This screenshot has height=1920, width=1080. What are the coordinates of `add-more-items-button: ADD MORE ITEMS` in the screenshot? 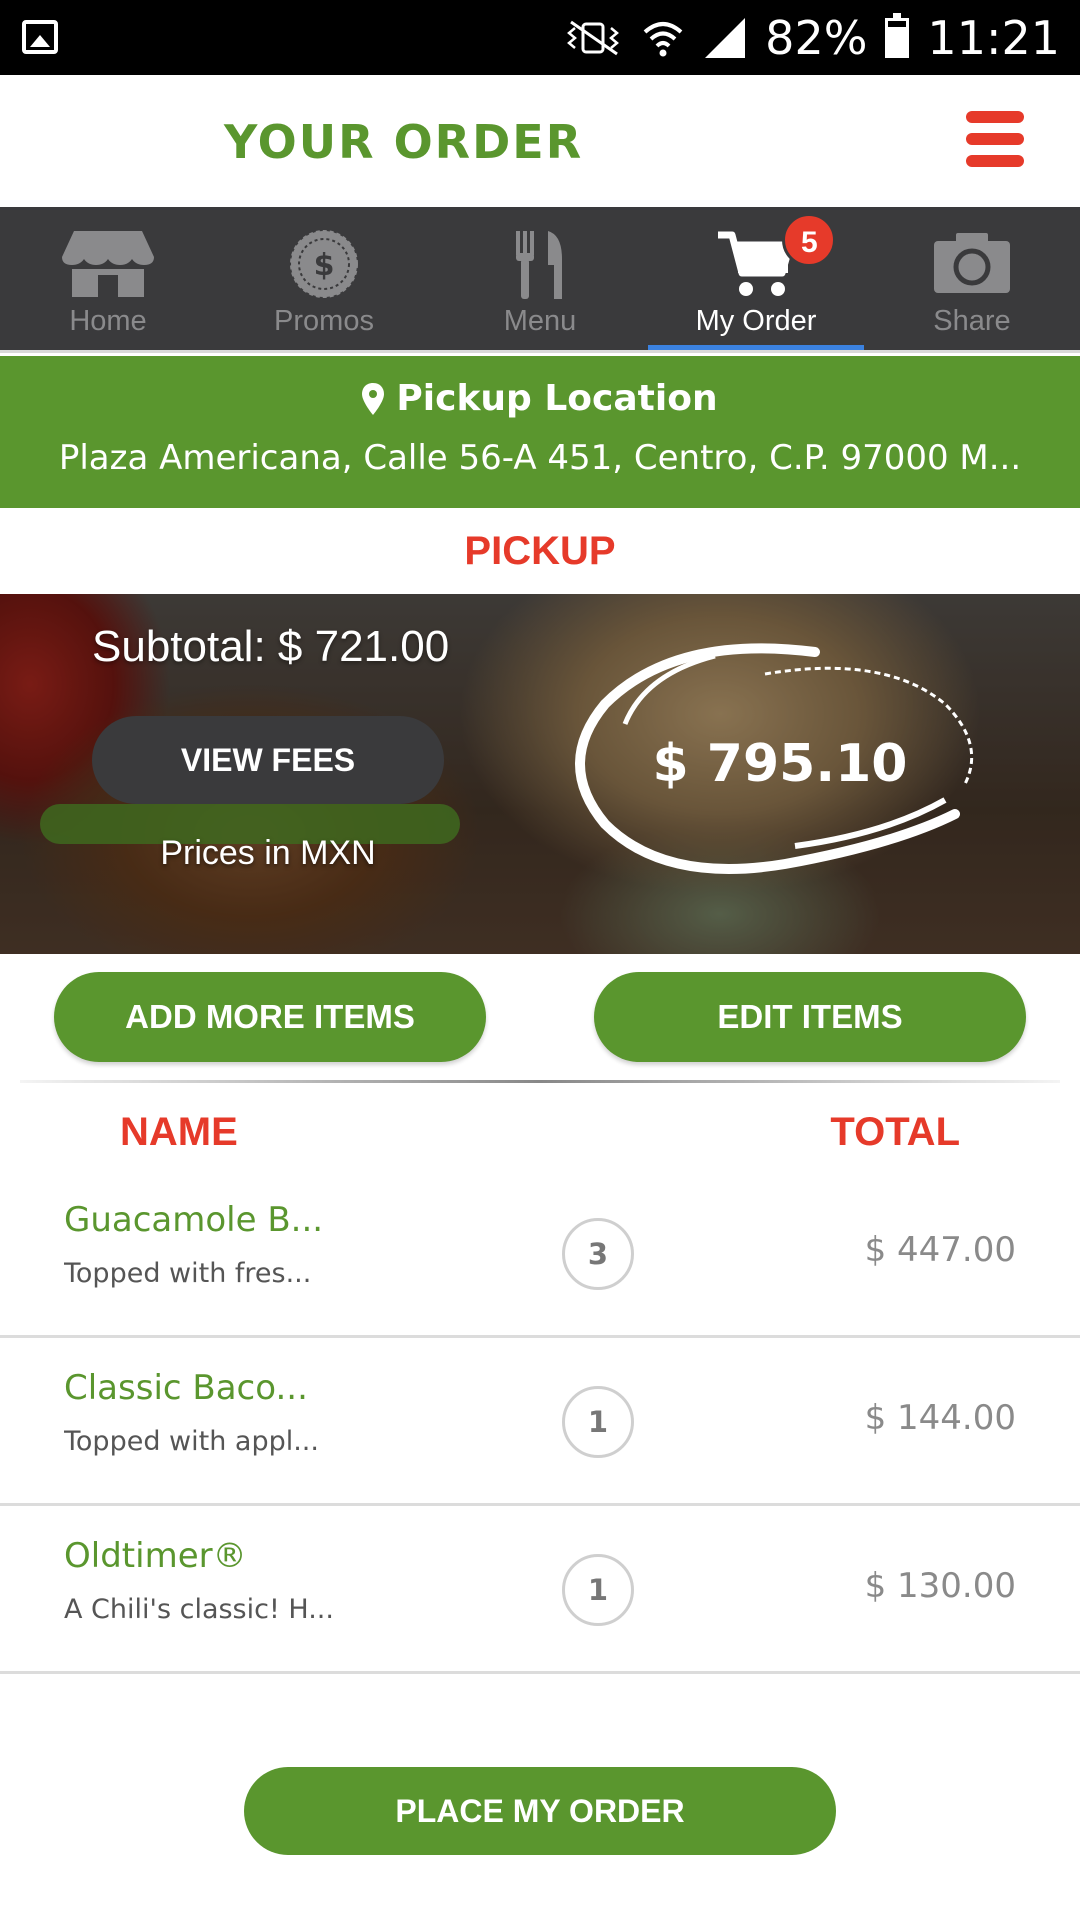 It's located at (270, 1017).